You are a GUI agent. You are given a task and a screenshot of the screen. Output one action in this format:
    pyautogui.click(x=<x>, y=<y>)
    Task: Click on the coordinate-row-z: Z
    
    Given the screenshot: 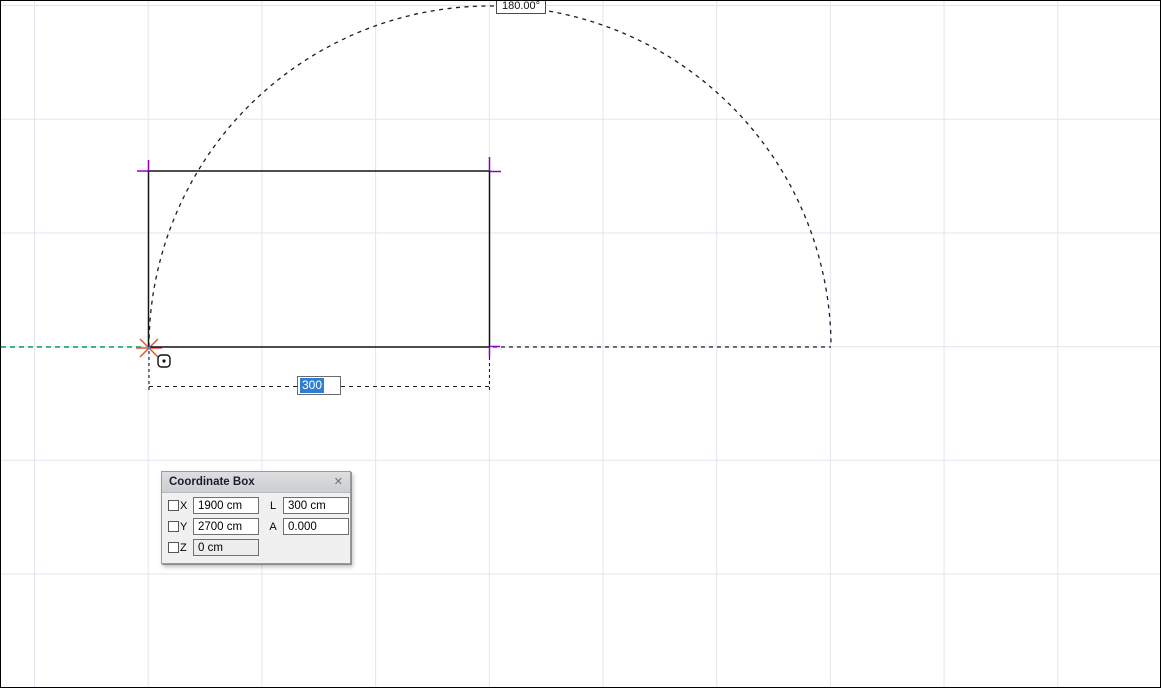 What is the action you would take?
    pyautogui.click(x=259, y=547)
    